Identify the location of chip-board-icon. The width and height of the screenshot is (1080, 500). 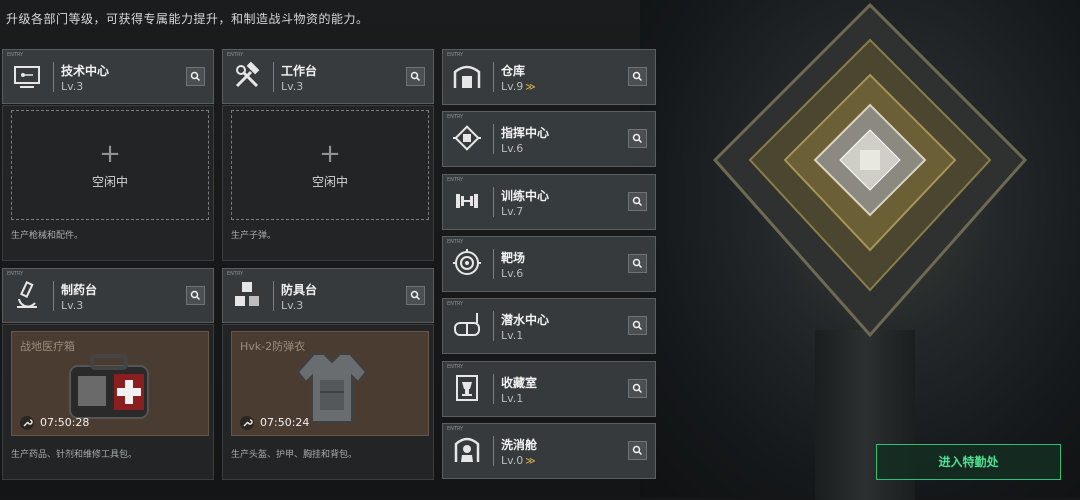
(27, 77).